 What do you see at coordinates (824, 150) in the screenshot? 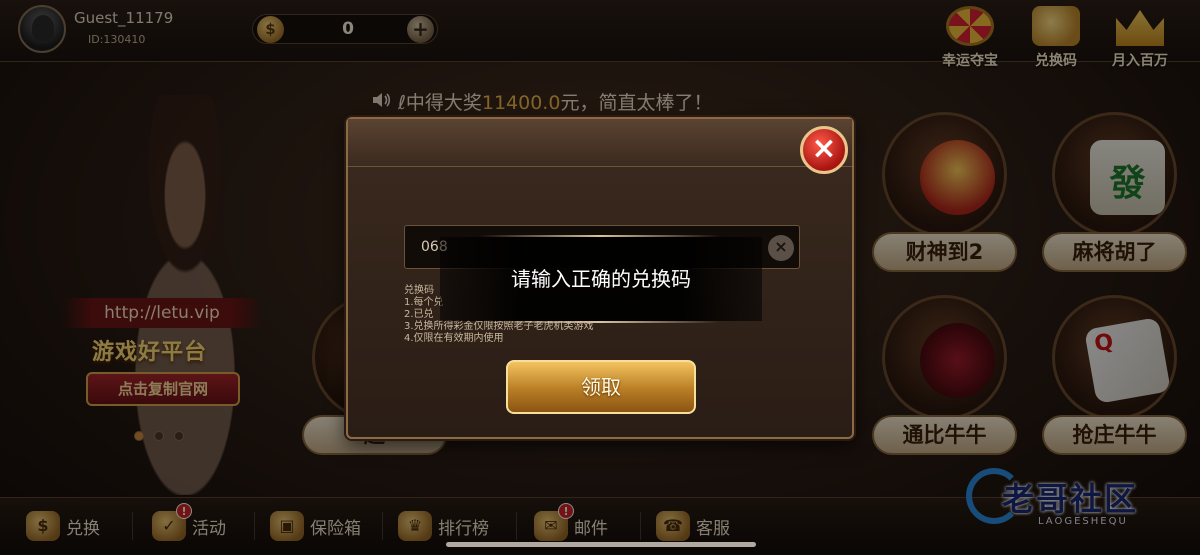
I see `close-button: ×` at bounding box center [824, 150].